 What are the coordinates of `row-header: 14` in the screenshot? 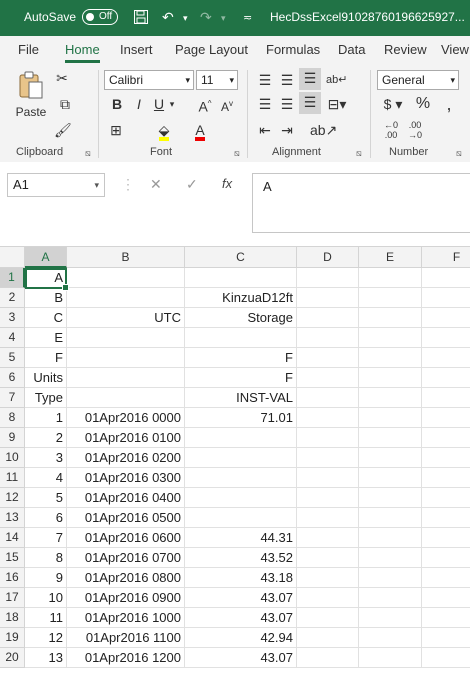 It's located at (12, 538).